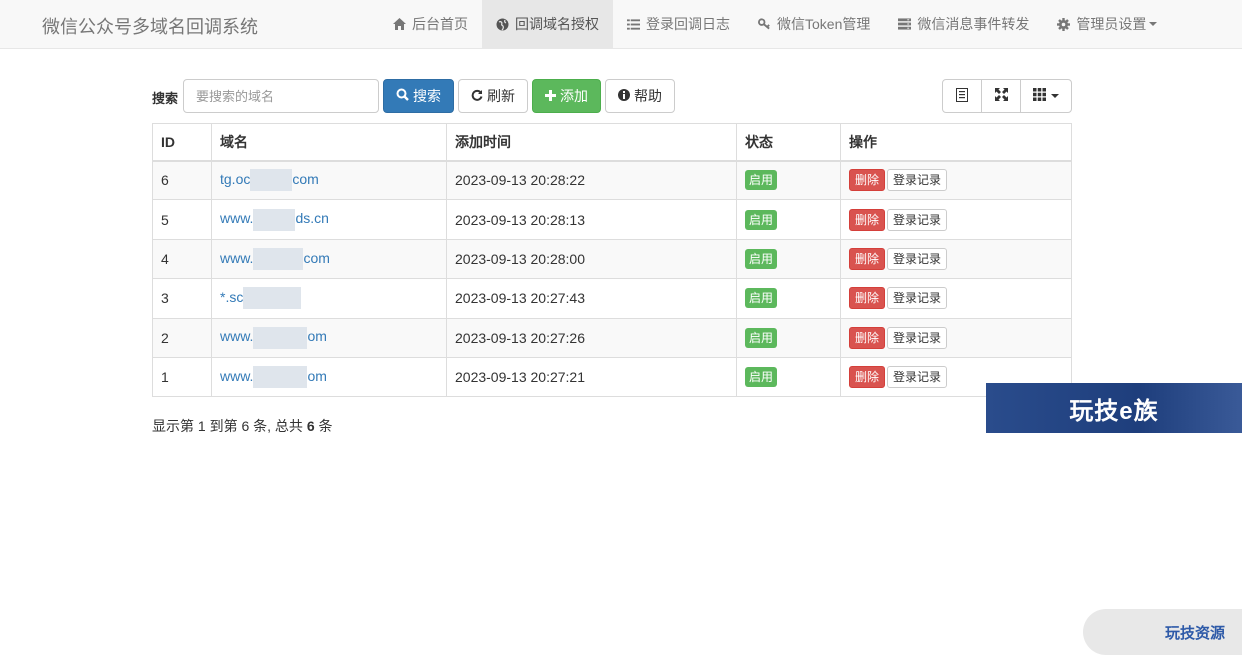  What do you see at coordinates (633, 24) in the screenshot?
I see `list-icon` at bounding box center [633, 24].